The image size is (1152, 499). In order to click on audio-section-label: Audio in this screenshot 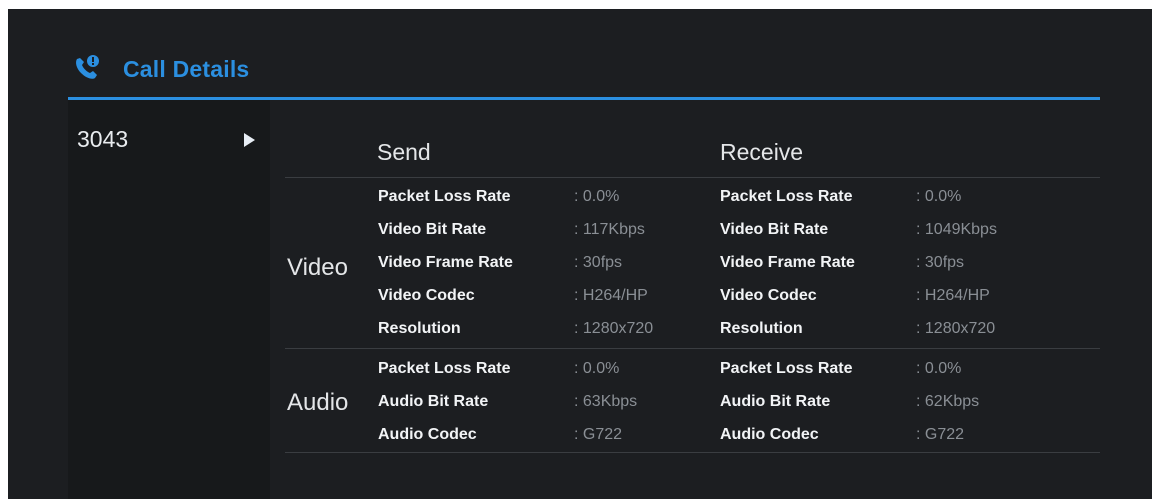, I will do `click(318, 402)`.